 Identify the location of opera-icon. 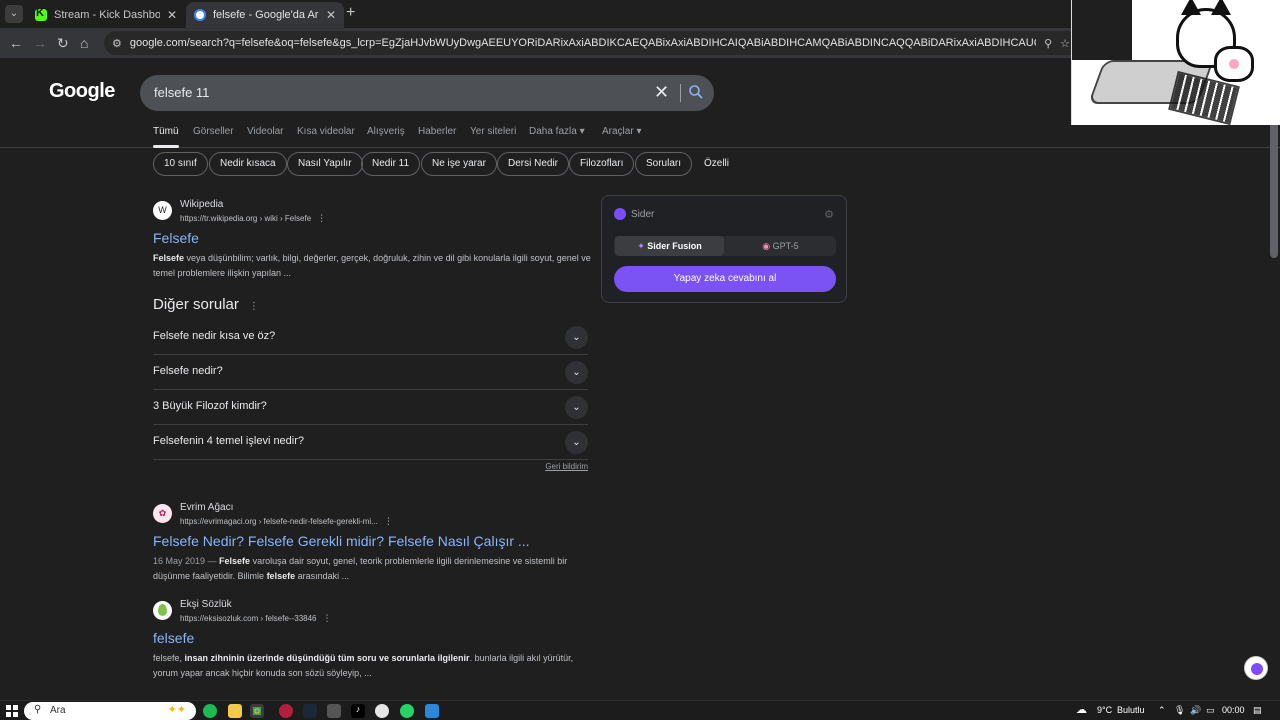
(286, 711).